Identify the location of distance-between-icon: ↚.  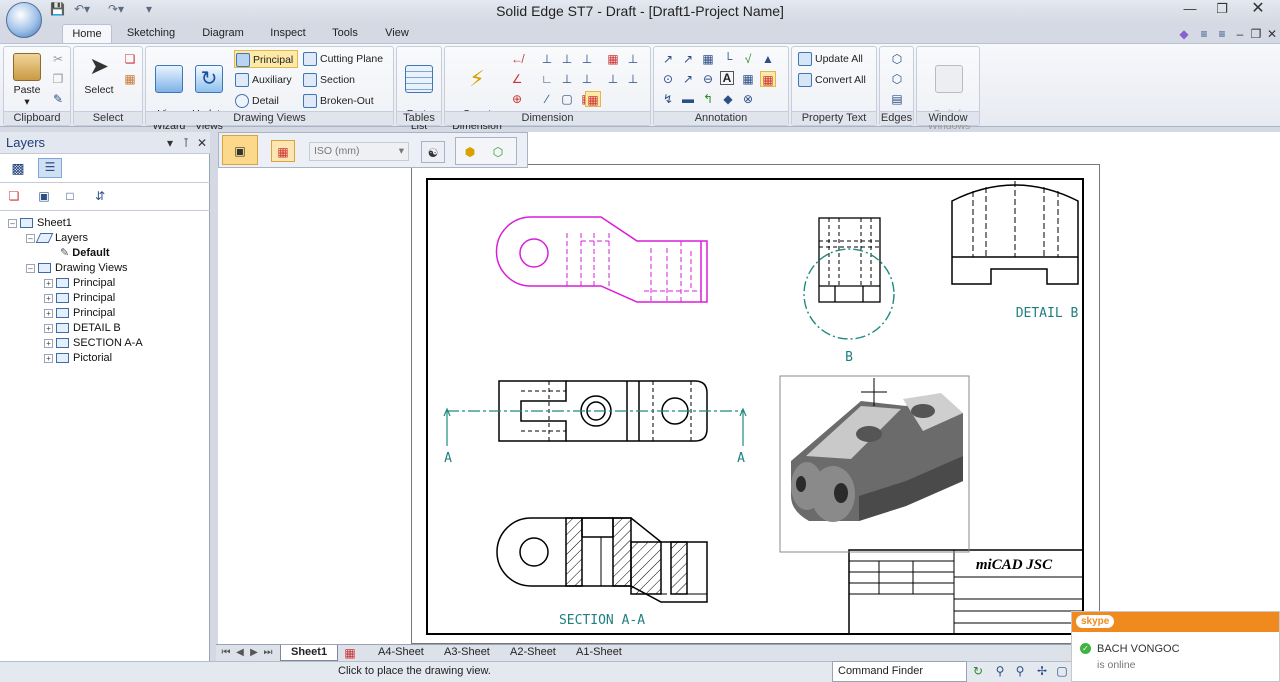
(517, 59).